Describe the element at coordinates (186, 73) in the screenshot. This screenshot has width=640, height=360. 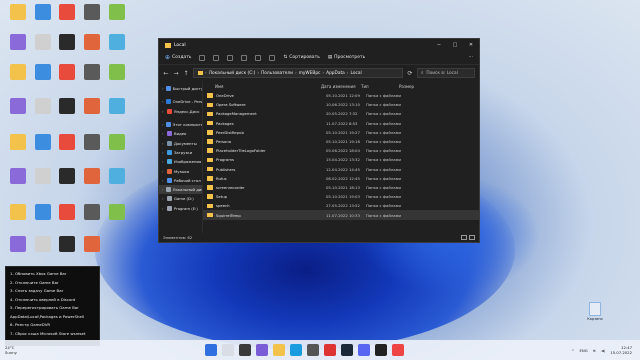
I see `up-arrow-icon: ↑` at that location.